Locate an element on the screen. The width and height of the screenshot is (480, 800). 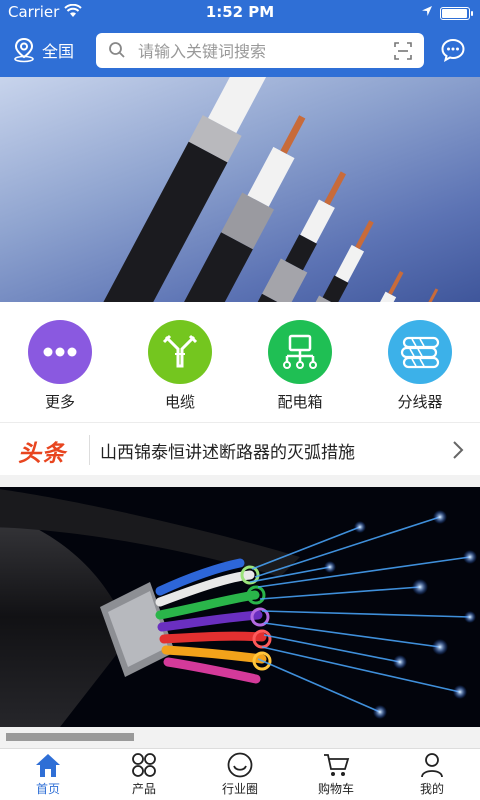
tab-industry-circle: 行业圈 is located at coordinates (240, 774).